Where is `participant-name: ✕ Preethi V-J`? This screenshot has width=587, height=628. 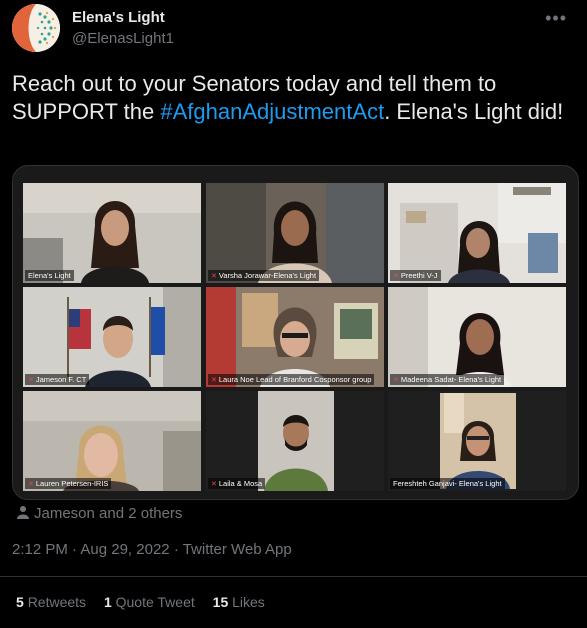 participant-name: ✕ Preethi V-J is located at coordinates (415, 275).